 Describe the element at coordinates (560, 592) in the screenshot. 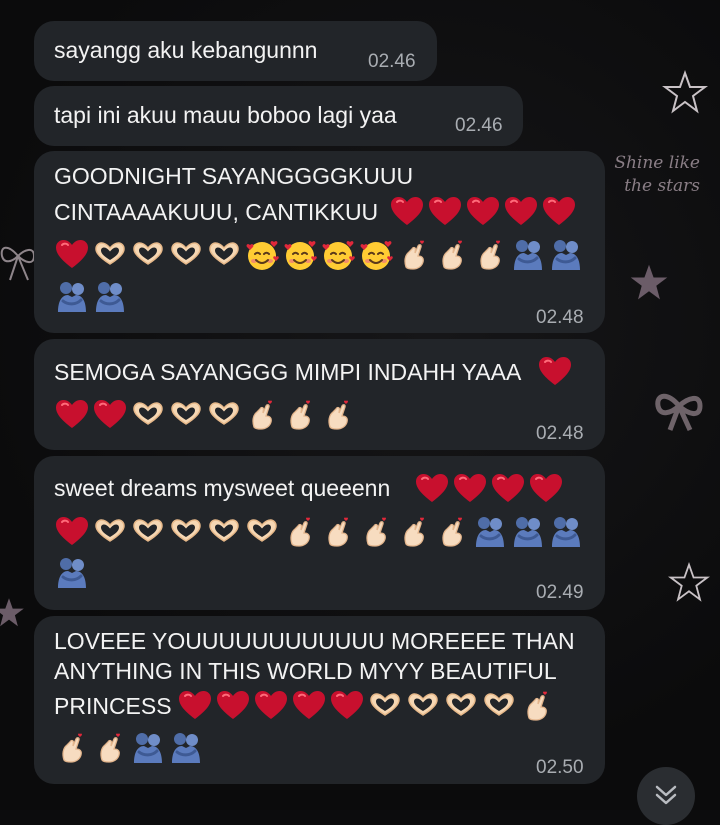

I see `message-time: 02.49` at that location.